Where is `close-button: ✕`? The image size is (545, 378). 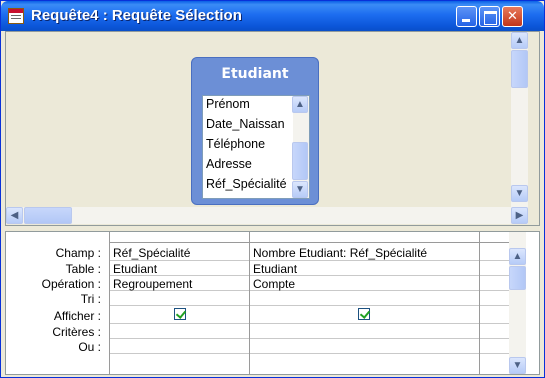 close-button: ✕ is located at coordinates (512, 16).